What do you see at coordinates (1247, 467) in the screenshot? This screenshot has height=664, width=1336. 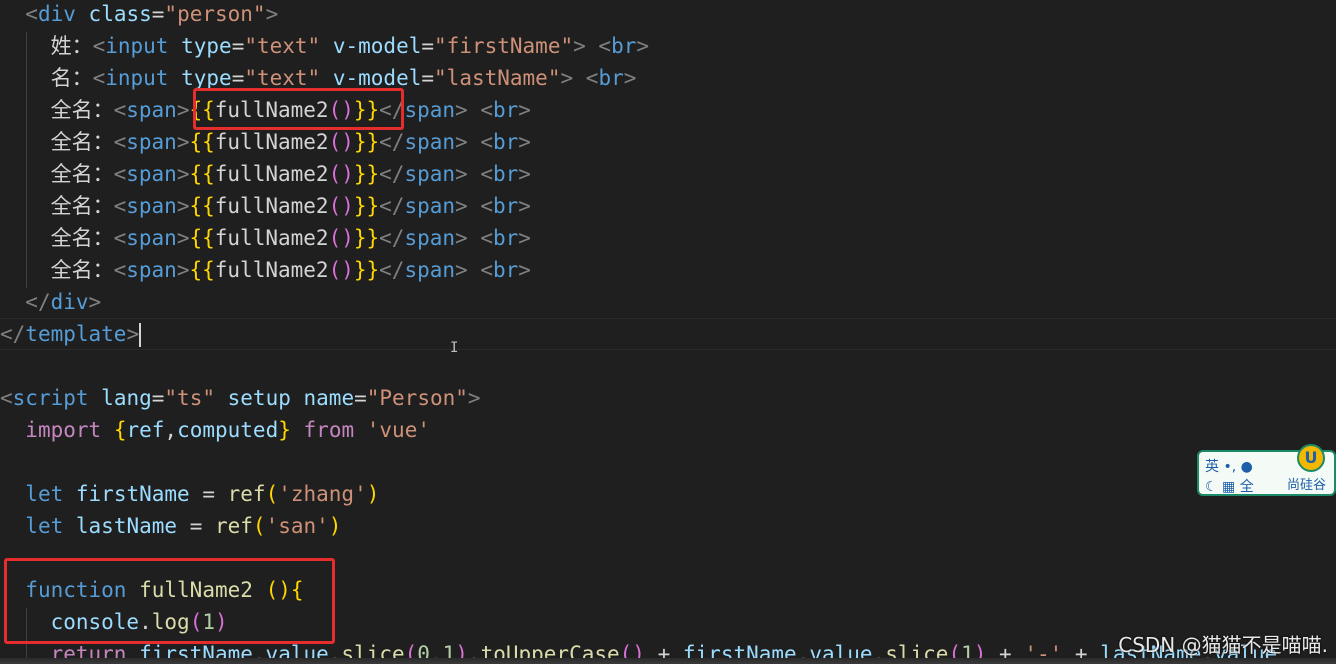 I see `user-icon: ●` at bounding box center [1247, 467].